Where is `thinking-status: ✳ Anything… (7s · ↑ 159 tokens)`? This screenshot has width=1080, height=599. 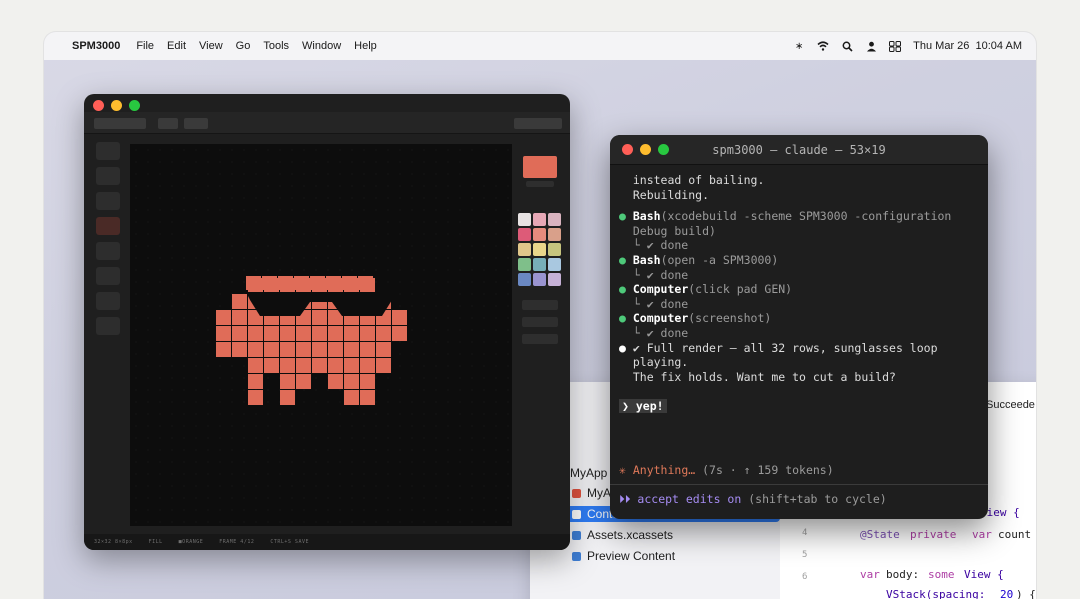 thinking-status: ✳ Anything… (7s · ↑ 159 tokens) is located at coordinates (726, 470).